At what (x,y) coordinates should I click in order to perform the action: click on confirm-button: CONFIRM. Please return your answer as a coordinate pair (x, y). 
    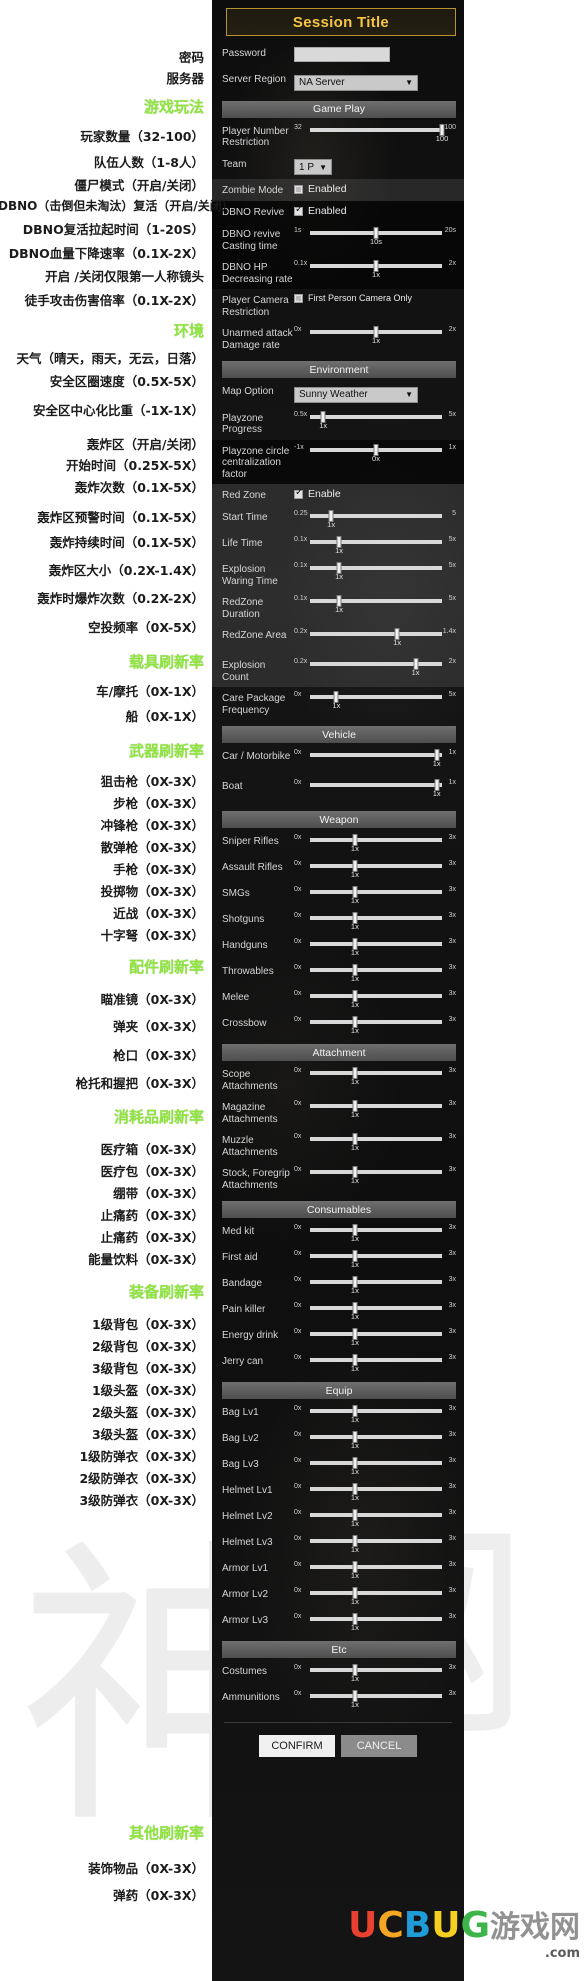
    Looking at the image, I should click on (297, 1746).